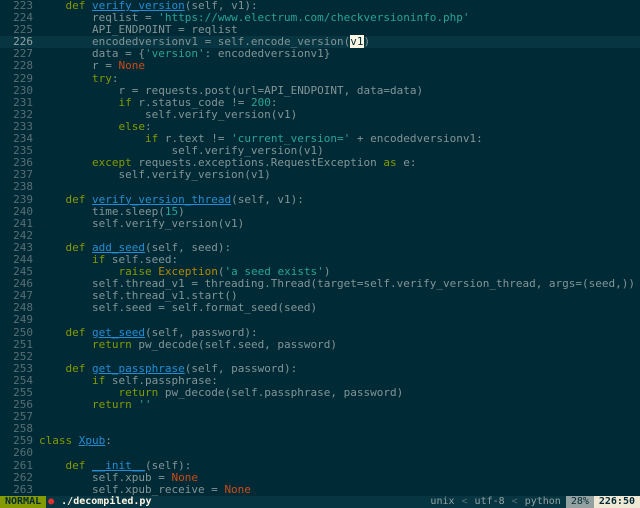  I want to click on code-token: 200, so click(260, 102).